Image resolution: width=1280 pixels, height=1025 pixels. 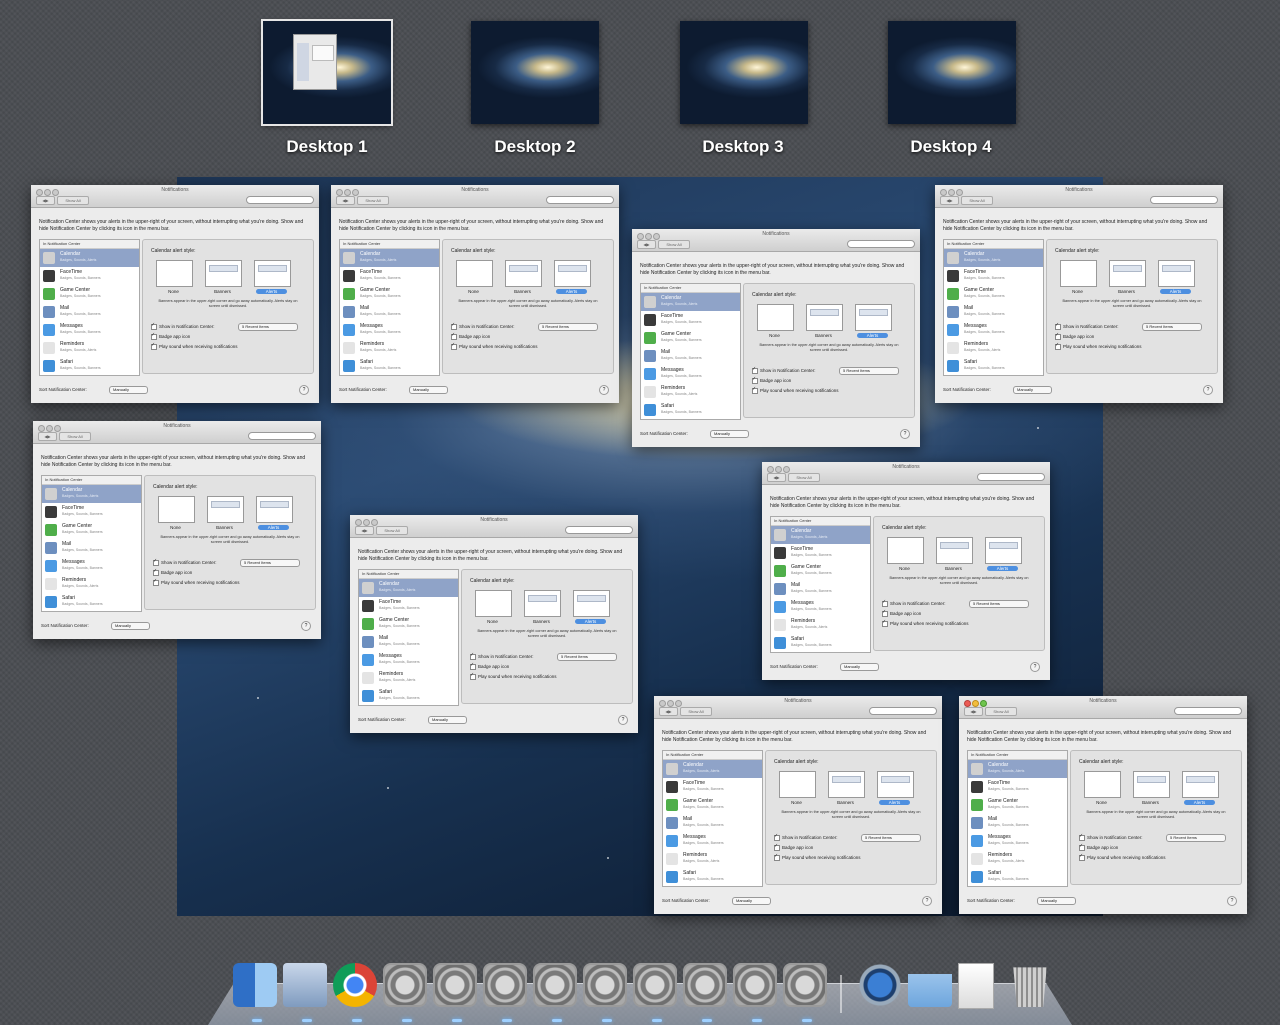 I want to click on forward-icon: ▶, so click(x=347, y=200).